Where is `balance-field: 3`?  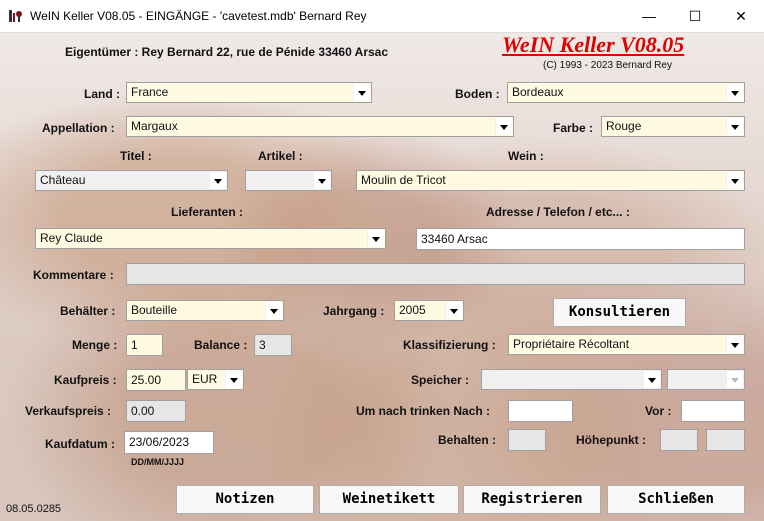 balance-field: 3 is located at coordinates (273, 345).